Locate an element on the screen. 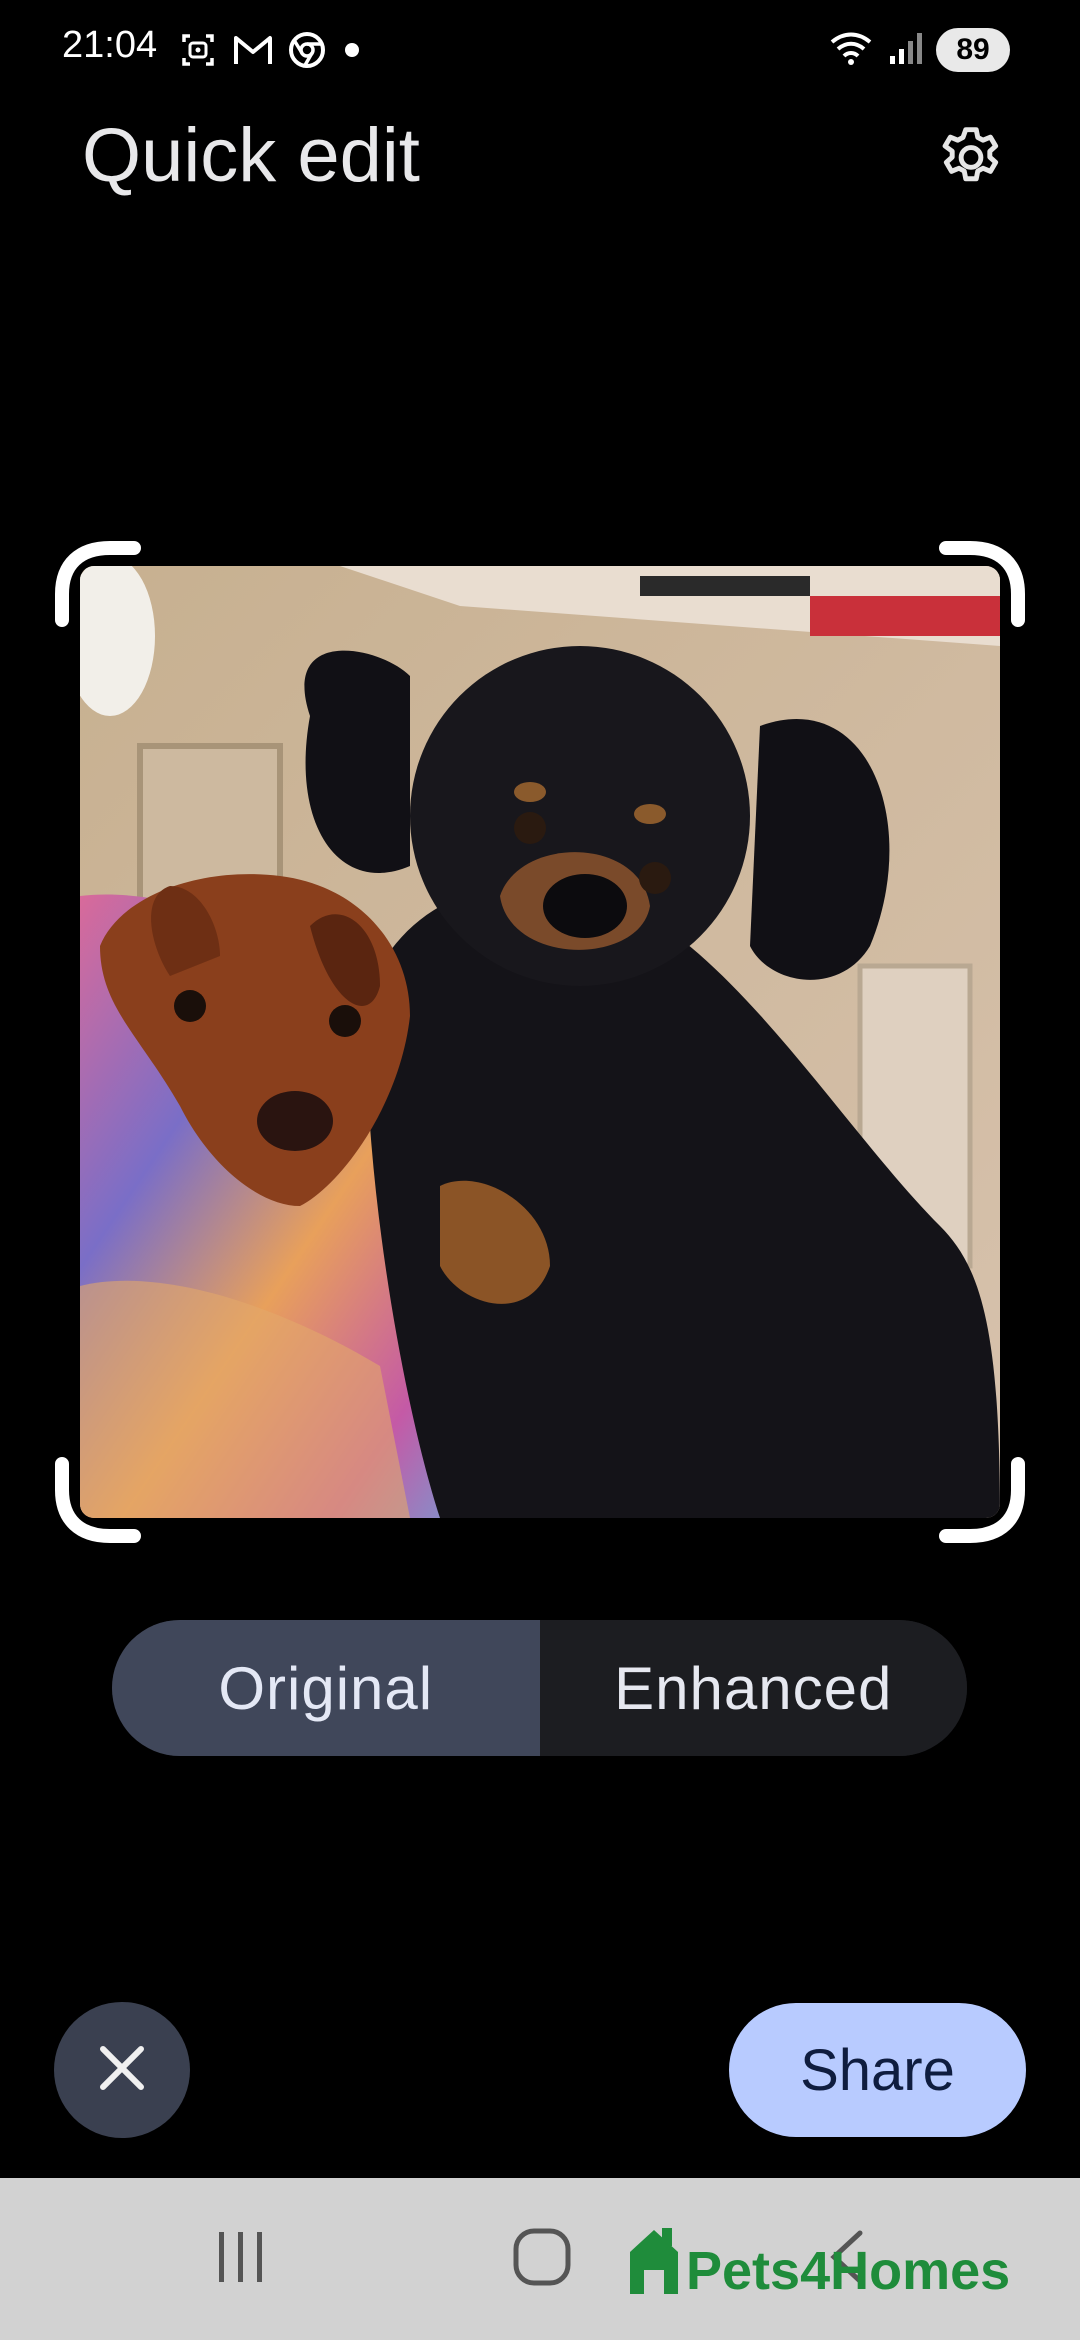  house-logo-icon is located at coordinates (654, 2262).